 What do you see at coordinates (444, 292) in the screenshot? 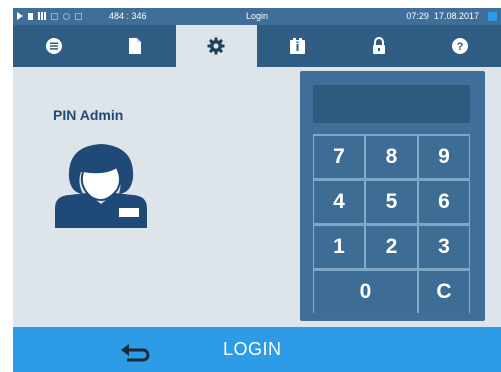
I see `key-clear: C` at bounding box center [444, 292].